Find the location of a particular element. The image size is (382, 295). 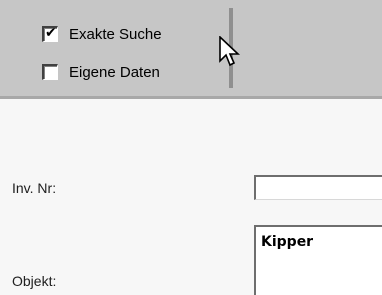

object-label: Objekt: is located at coordinates (34, 281).